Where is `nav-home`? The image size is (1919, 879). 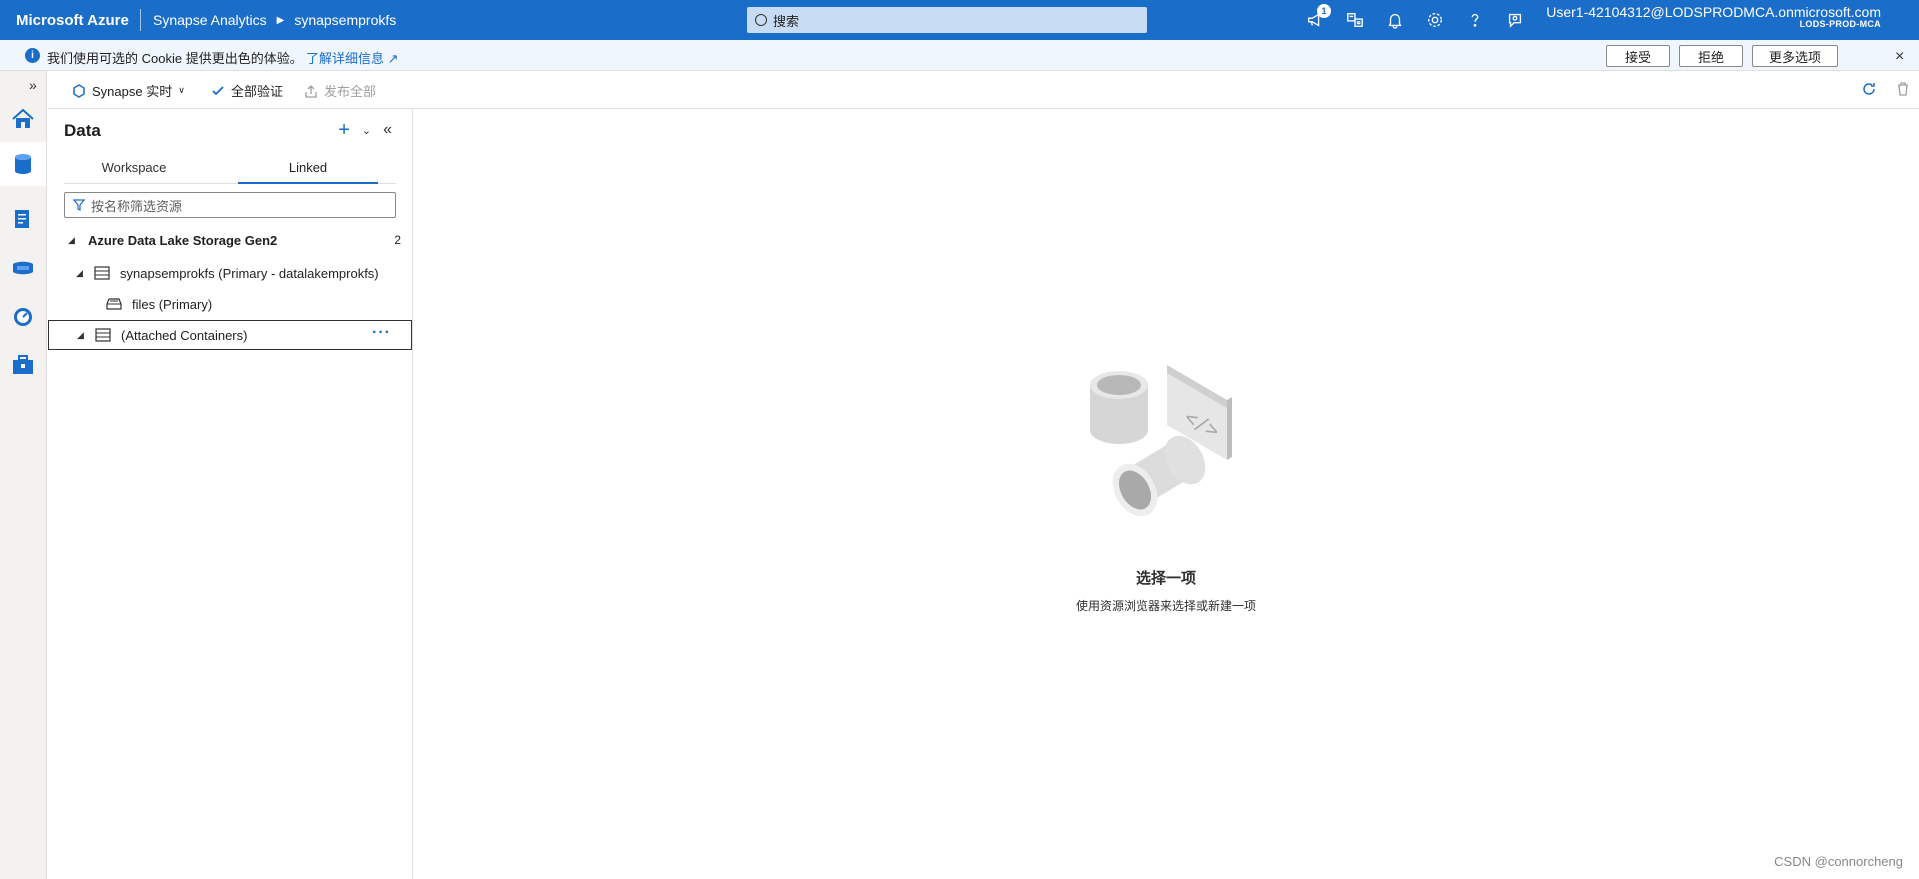
nav-home is located at coordinates (23, 119).